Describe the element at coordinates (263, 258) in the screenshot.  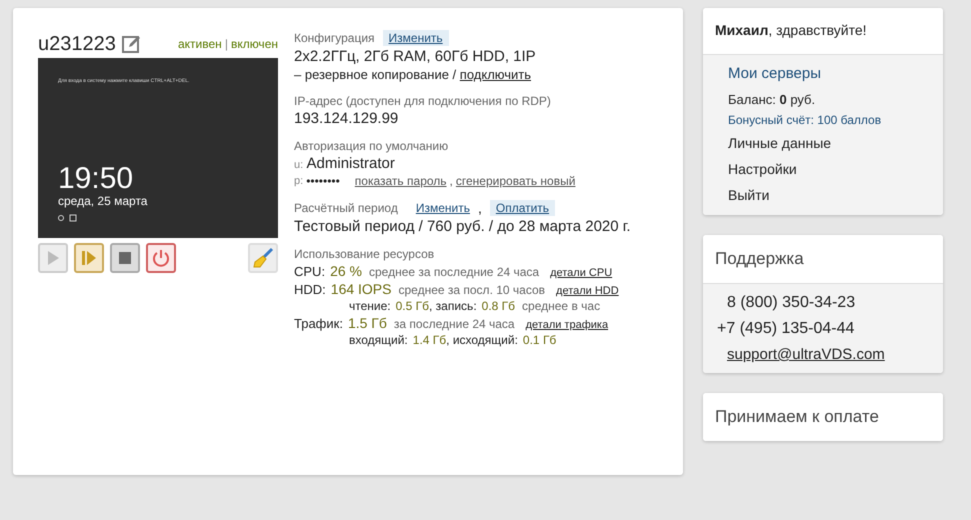
I see `clean-button` at that location.